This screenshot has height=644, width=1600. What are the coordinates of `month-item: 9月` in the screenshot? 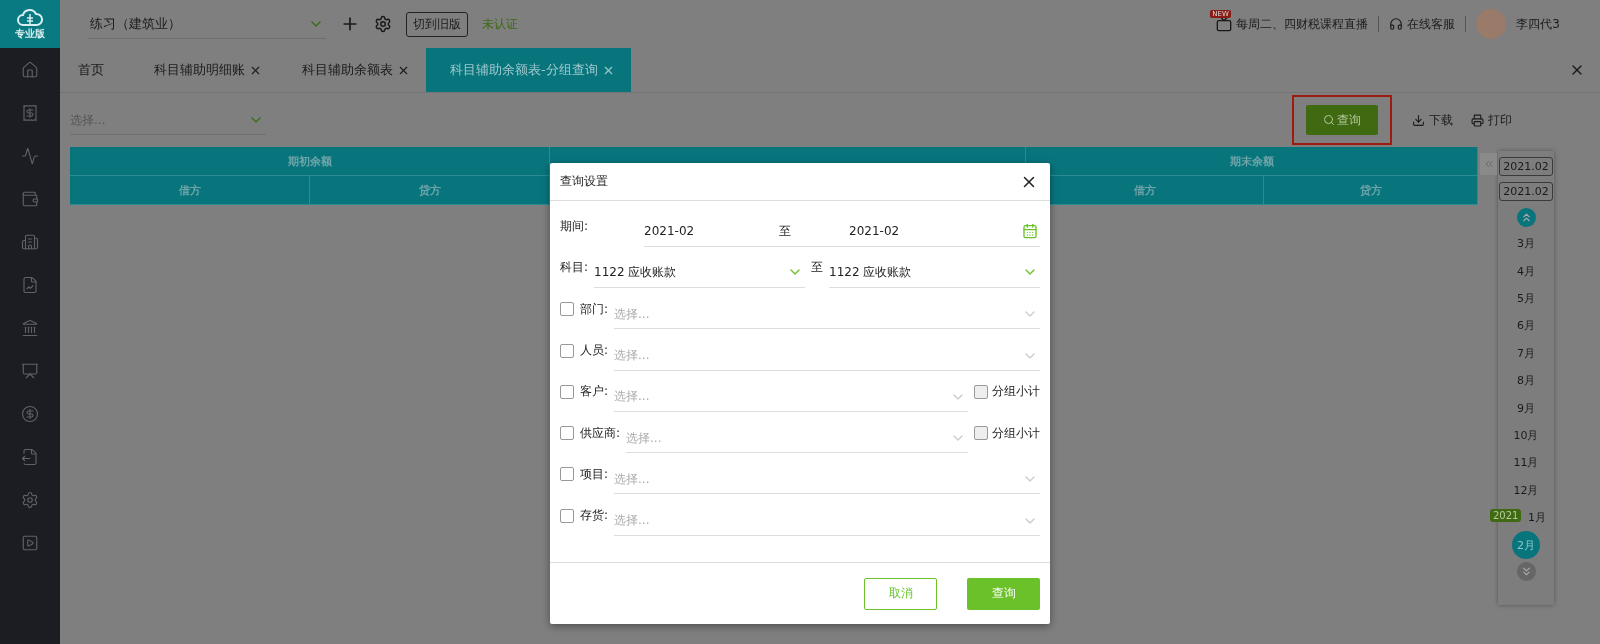 It's located at (1526, 408).